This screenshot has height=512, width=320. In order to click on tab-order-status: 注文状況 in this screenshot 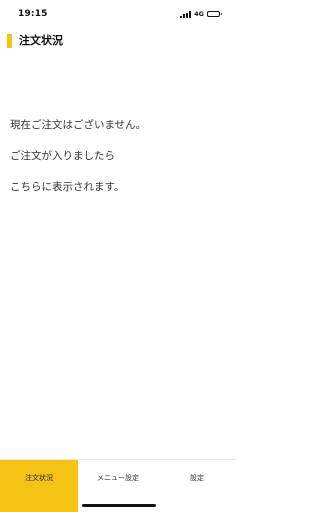, I will do `click(39, 486)`.